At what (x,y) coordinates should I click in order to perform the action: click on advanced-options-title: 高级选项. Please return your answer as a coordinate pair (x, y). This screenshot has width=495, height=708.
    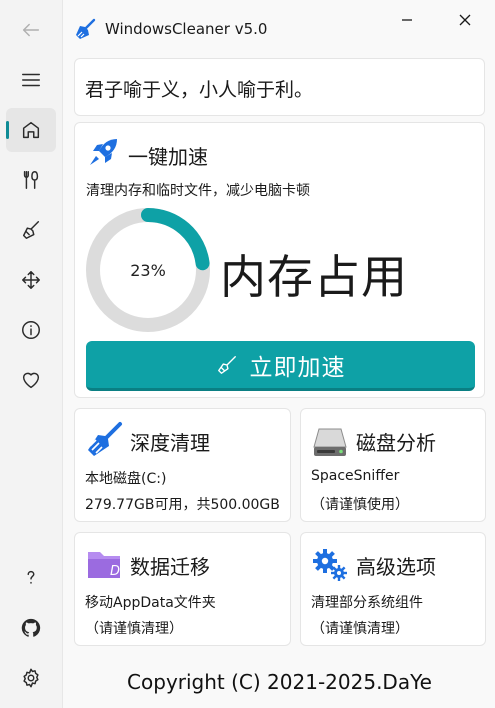
    Looking at the image, I should click on (396, 567).